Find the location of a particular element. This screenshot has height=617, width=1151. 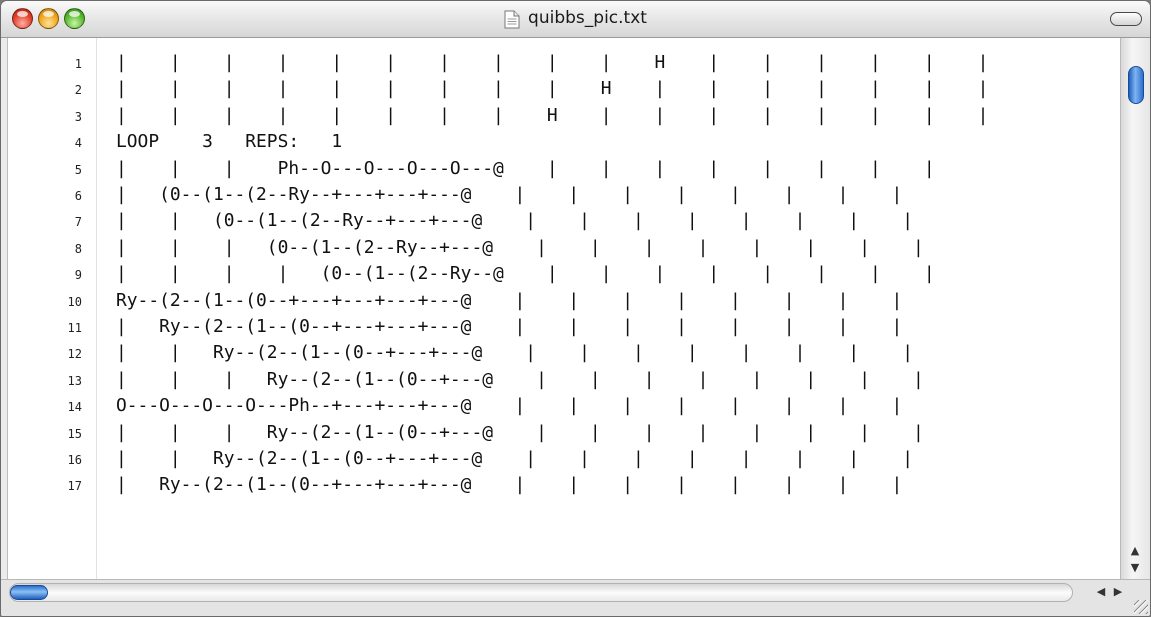

text-line: 2 | | | | | | | | | H | | | | | | | is located at coordinates (564, 90).